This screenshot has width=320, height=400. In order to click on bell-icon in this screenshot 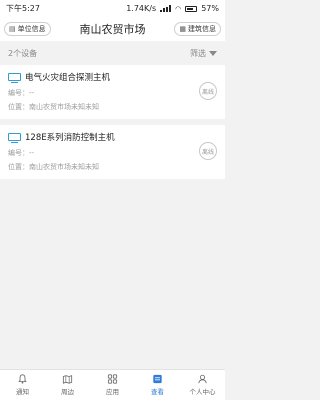, I will do `click(22, 379)`.